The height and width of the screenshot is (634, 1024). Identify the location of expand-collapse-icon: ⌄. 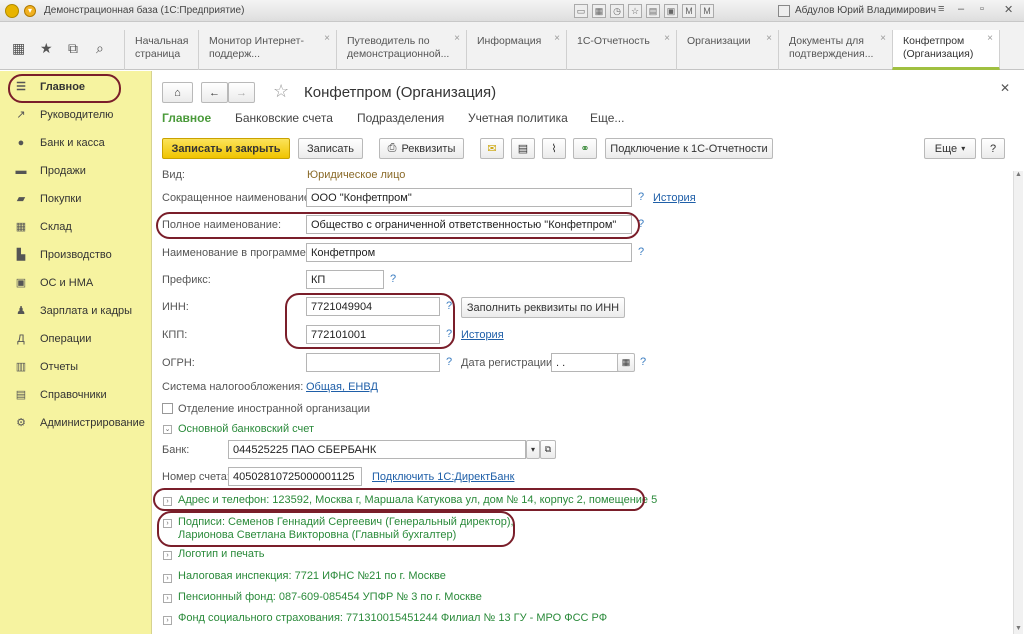
(167, 429).